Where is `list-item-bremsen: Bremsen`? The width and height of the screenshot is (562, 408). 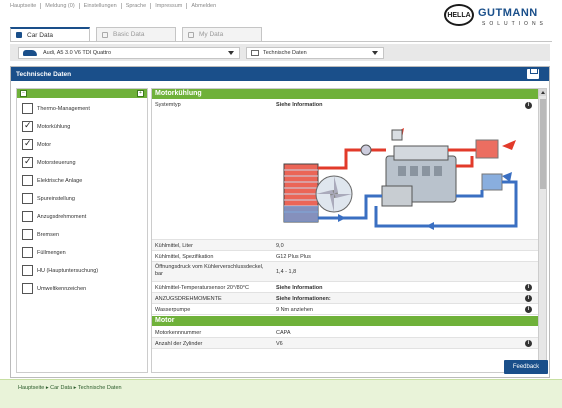
list-item-bremsen: Bremsen is located at coordinates (40, 234).